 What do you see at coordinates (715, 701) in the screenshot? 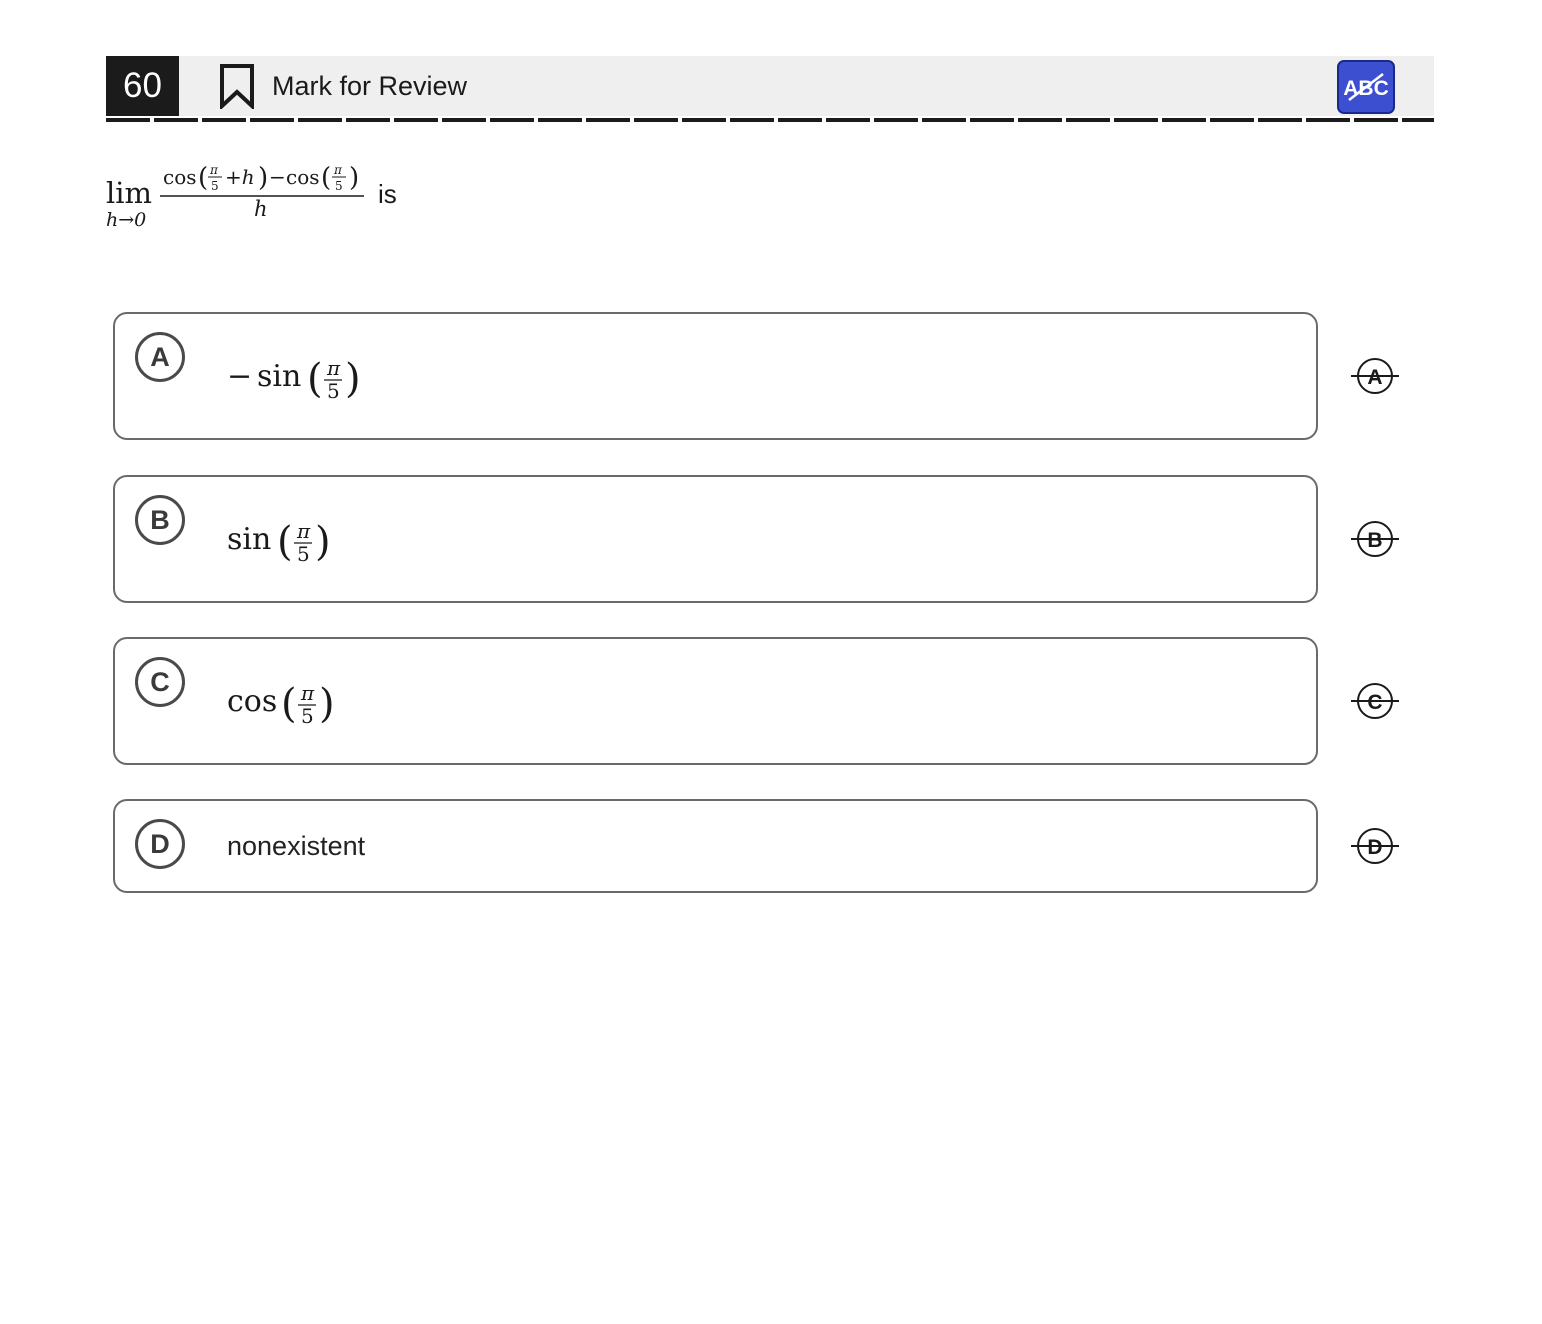
I see `answer-choice-c: C cos ( π 5 )` at bounding box center [715, 701].